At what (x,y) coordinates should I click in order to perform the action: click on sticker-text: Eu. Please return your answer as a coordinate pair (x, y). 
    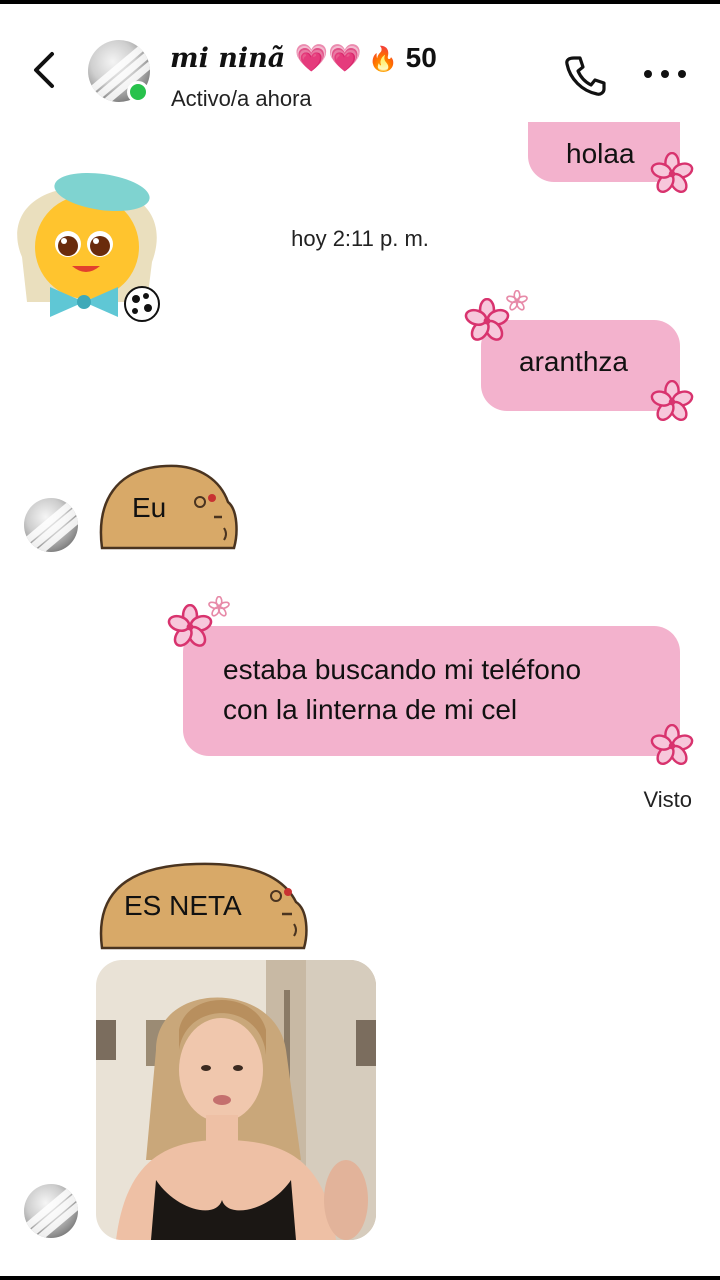
    Looking at the image, I should click on (149, 507).